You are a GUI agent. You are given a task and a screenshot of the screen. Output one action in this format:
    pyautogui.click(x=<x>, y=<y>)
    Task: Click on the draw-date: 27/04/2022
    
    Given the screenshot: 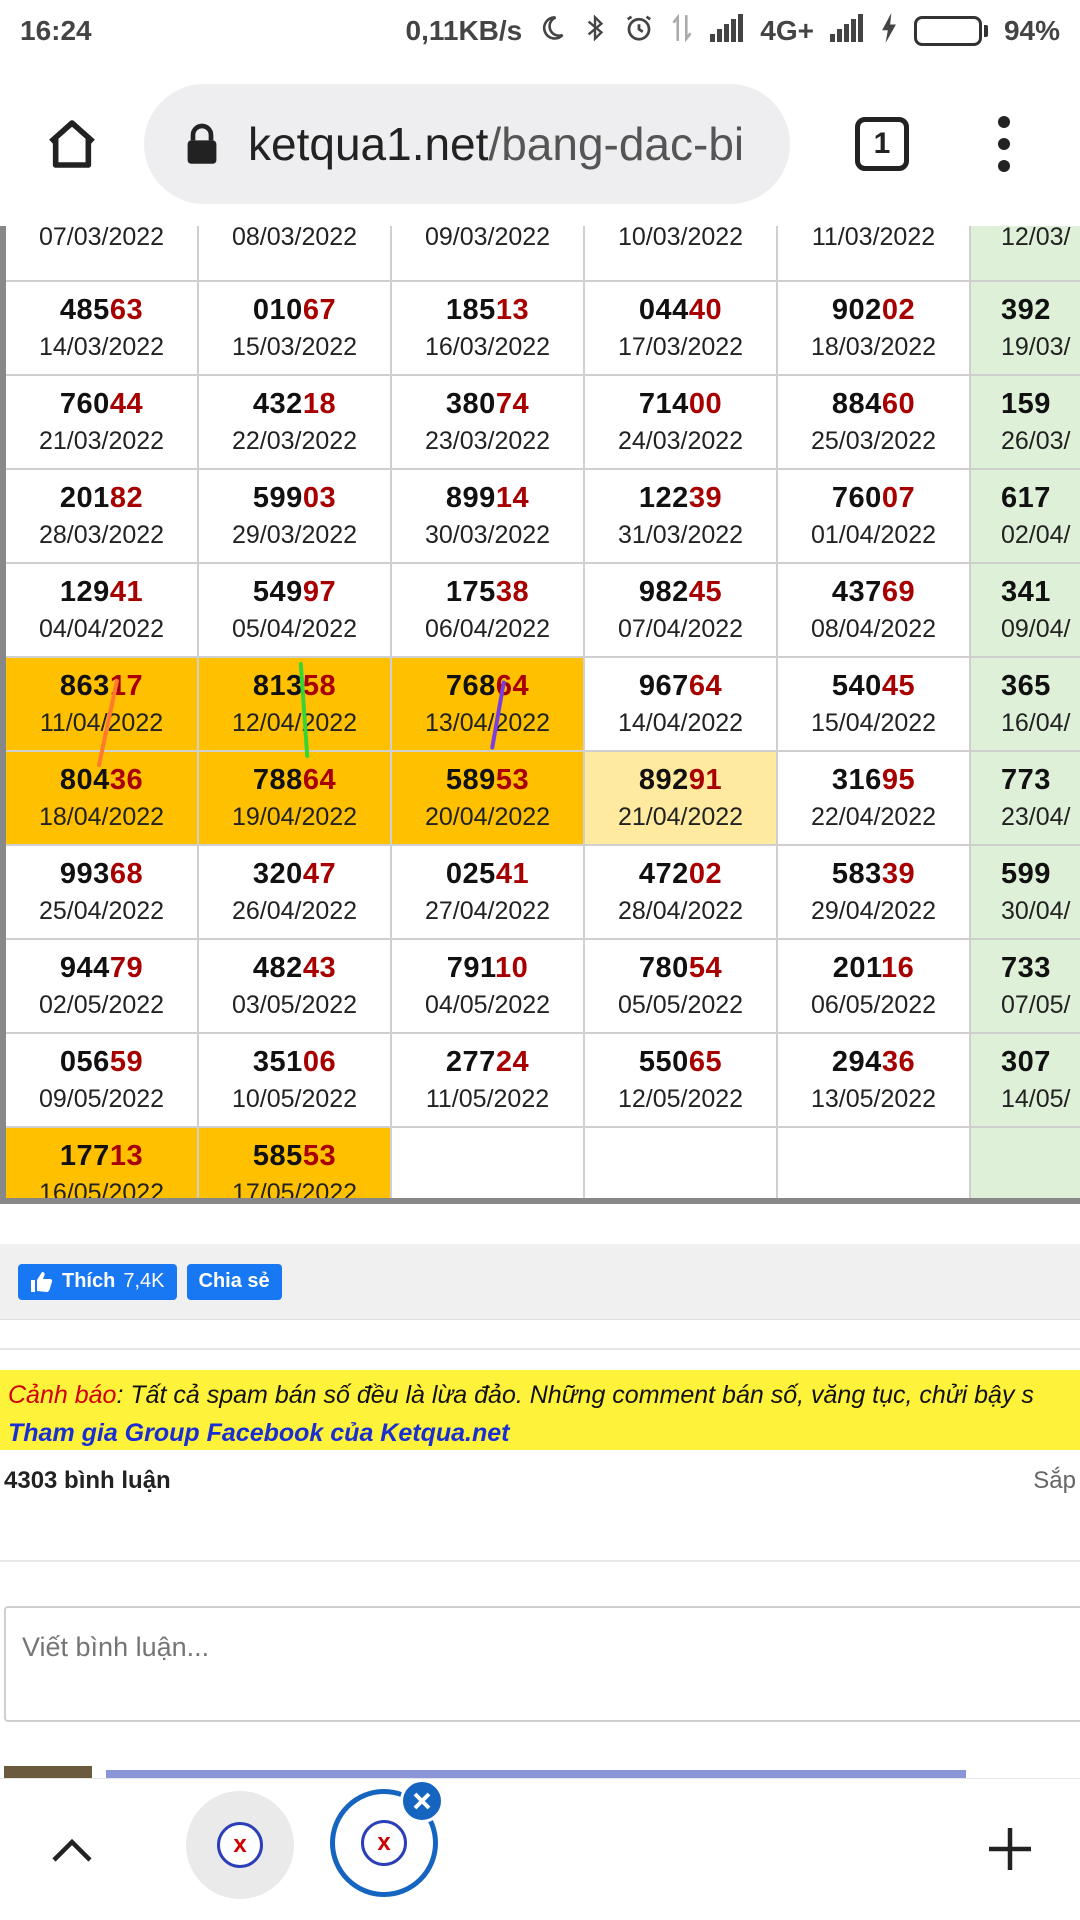 What is the action you would take?
    pyautogui.click(x=487, y=911)
    